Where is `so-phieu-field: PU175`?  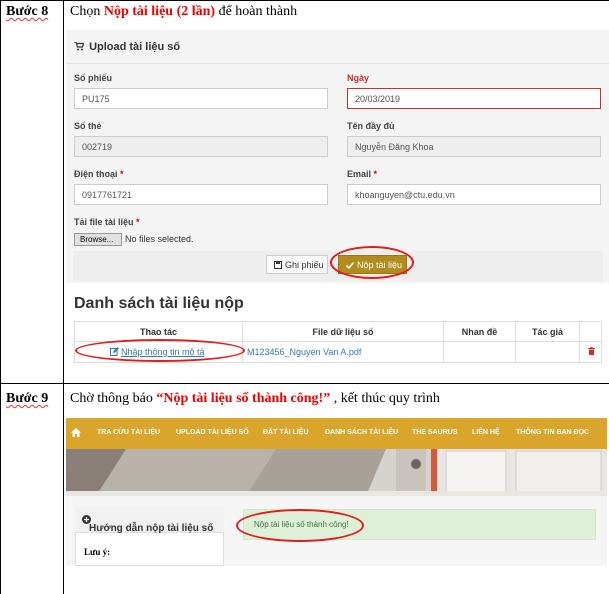
so-phieu-field: PU175 is located at coordinates (201, 98).